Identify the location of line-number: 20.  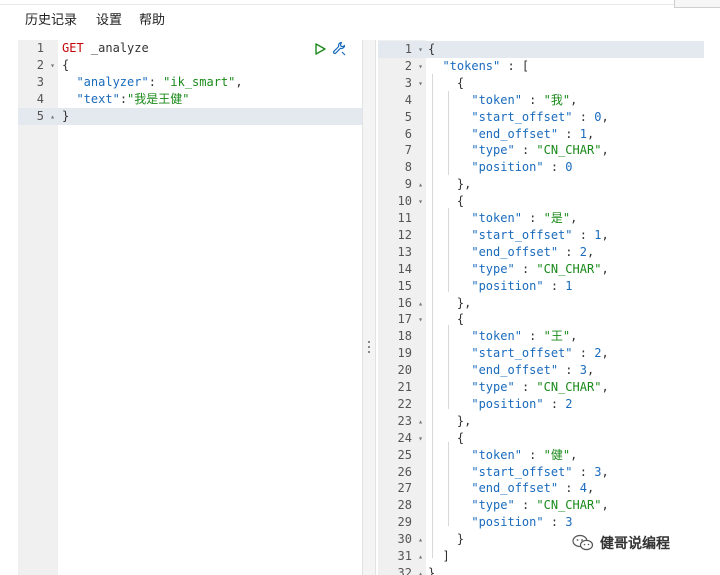
(404, 370).